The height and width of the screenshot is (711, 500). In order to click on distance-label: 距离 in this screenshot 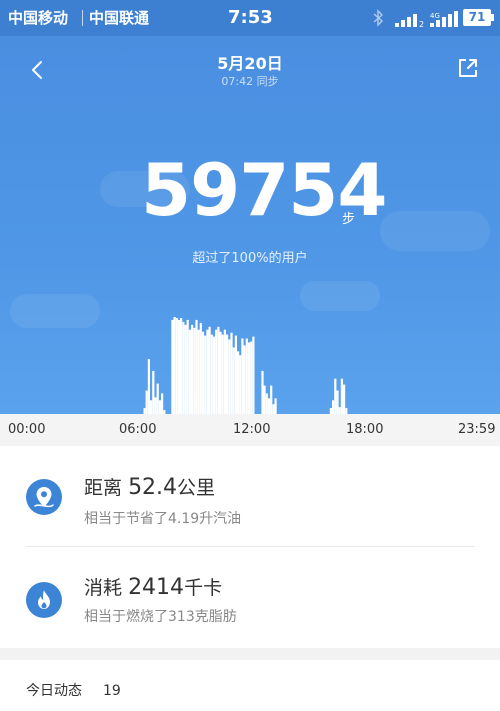, I will do `click(103, 488)`.